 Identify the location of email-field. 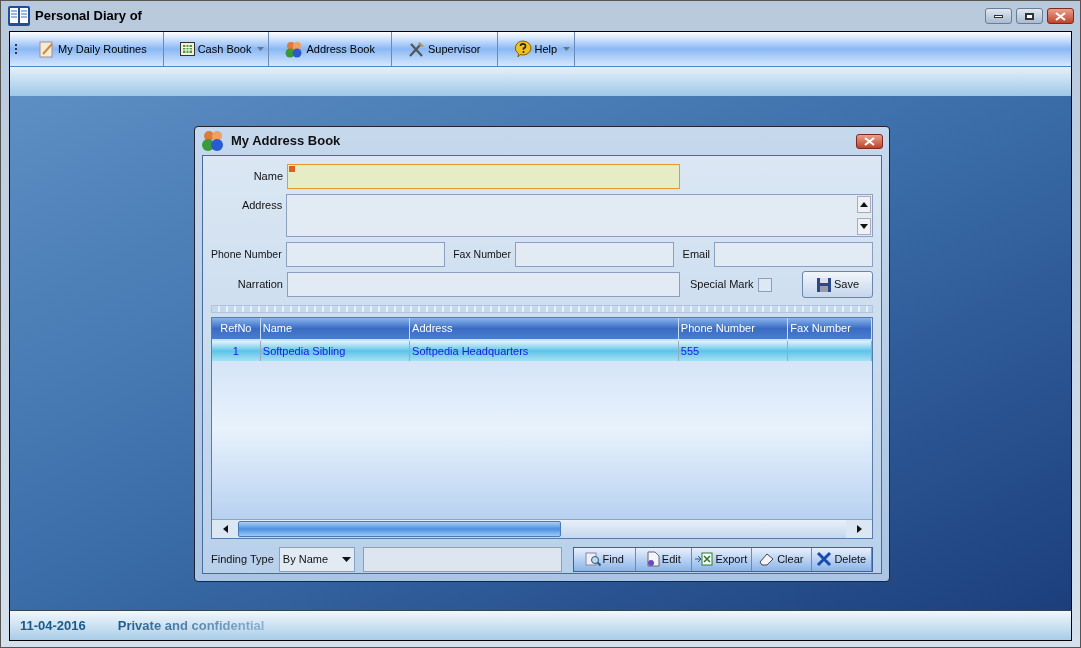
(793, 254).